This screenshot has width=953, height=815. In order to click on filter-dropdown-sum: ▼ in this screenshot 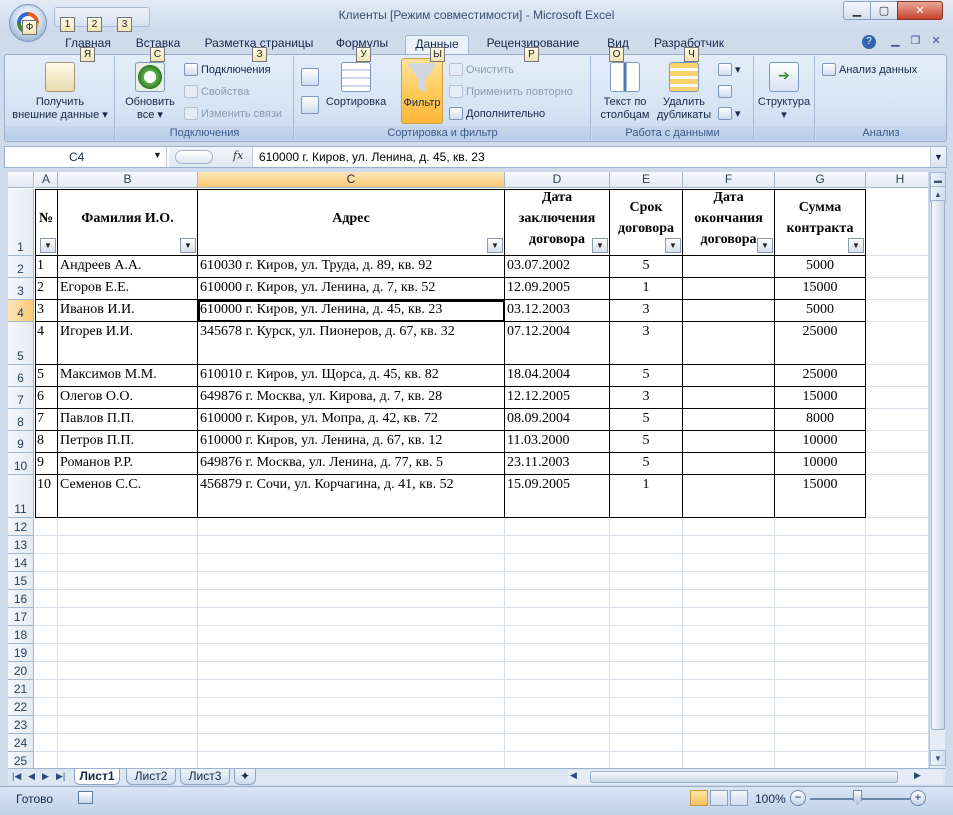, I will do `click(856, 245)`.